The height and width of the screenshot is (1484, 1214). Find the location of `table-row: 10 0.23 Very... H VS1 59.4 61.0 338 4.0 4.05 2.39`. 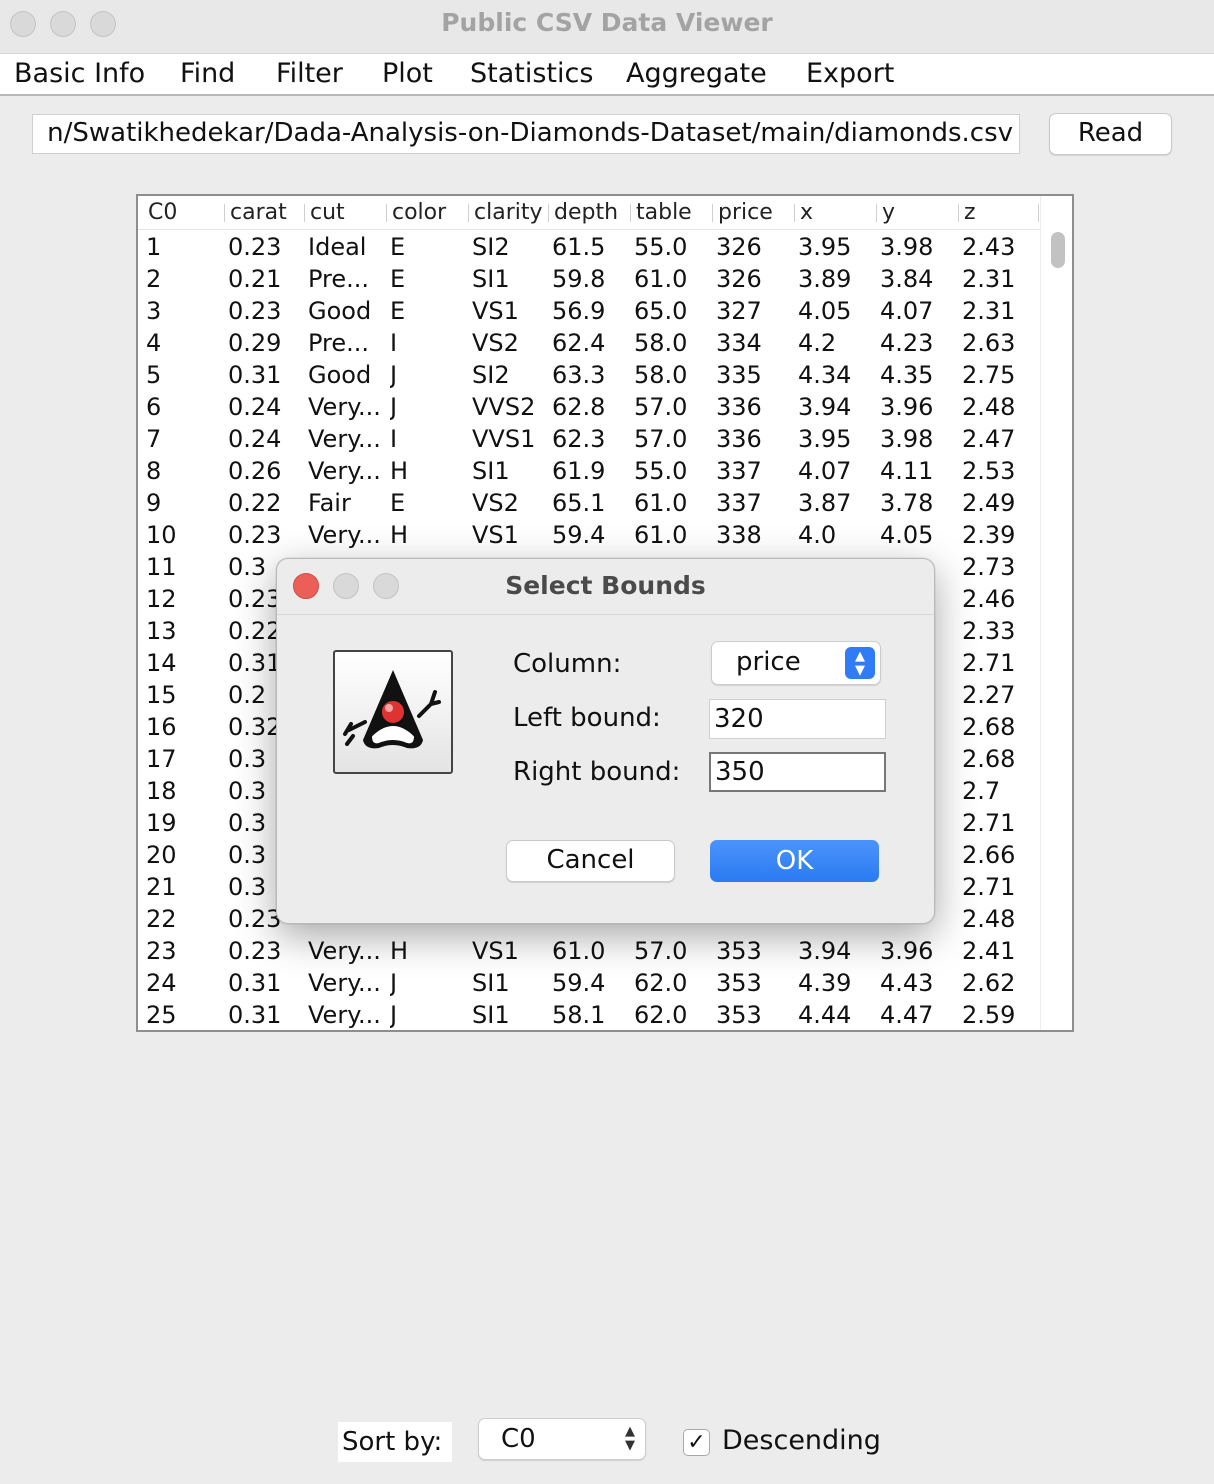

table-row: 10 0.23 Very... H VS1 59.4 61.0 338 4.0 4.05 2.39 is located at coordinates (590, 535).